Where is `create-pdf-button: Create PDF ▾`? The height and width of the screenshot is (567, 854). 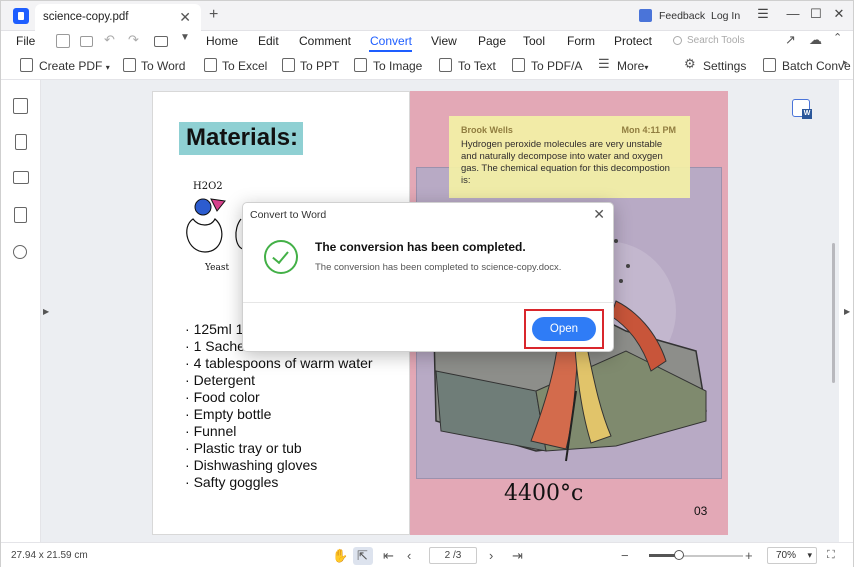
create-pdf-button: Create PDF ▾ is located at coordinates (74, 66).